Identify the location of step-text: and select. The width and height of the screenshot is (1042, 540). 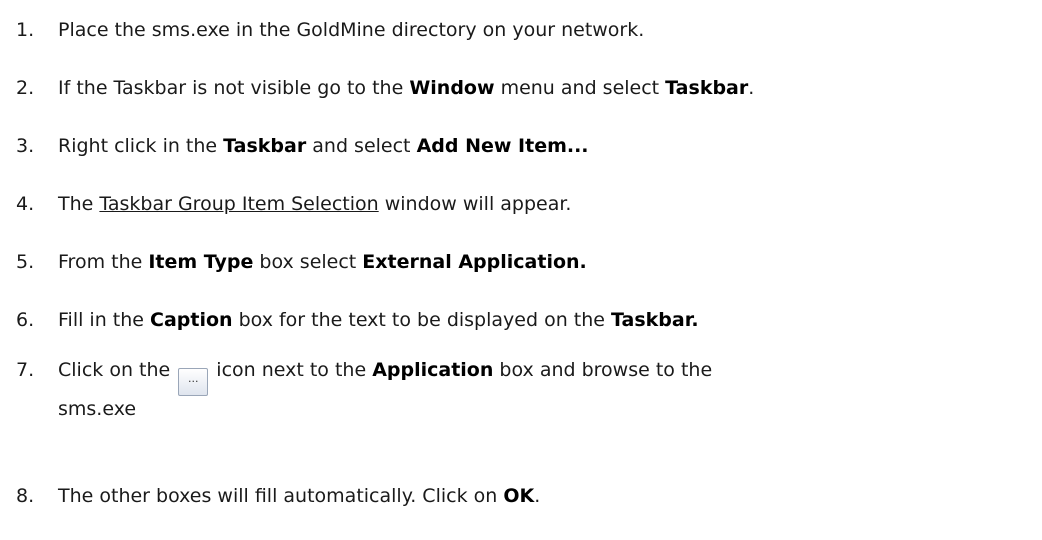
(361, 146).